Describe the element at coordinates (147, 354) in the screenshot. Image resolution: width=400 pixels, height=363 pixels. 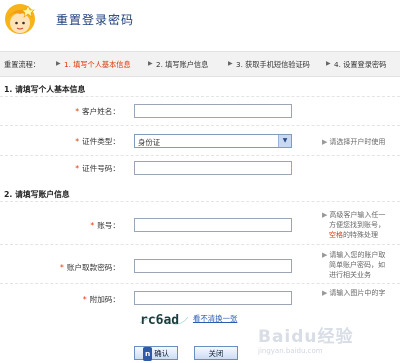
I see `confirm-icon: n` at that location.